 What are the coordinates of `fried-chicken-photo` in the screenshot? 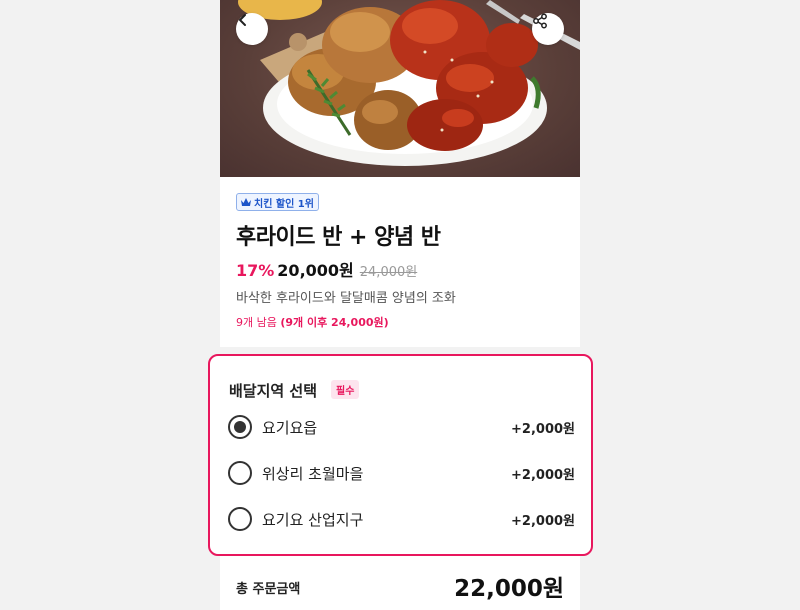 It's located at (409, 83).